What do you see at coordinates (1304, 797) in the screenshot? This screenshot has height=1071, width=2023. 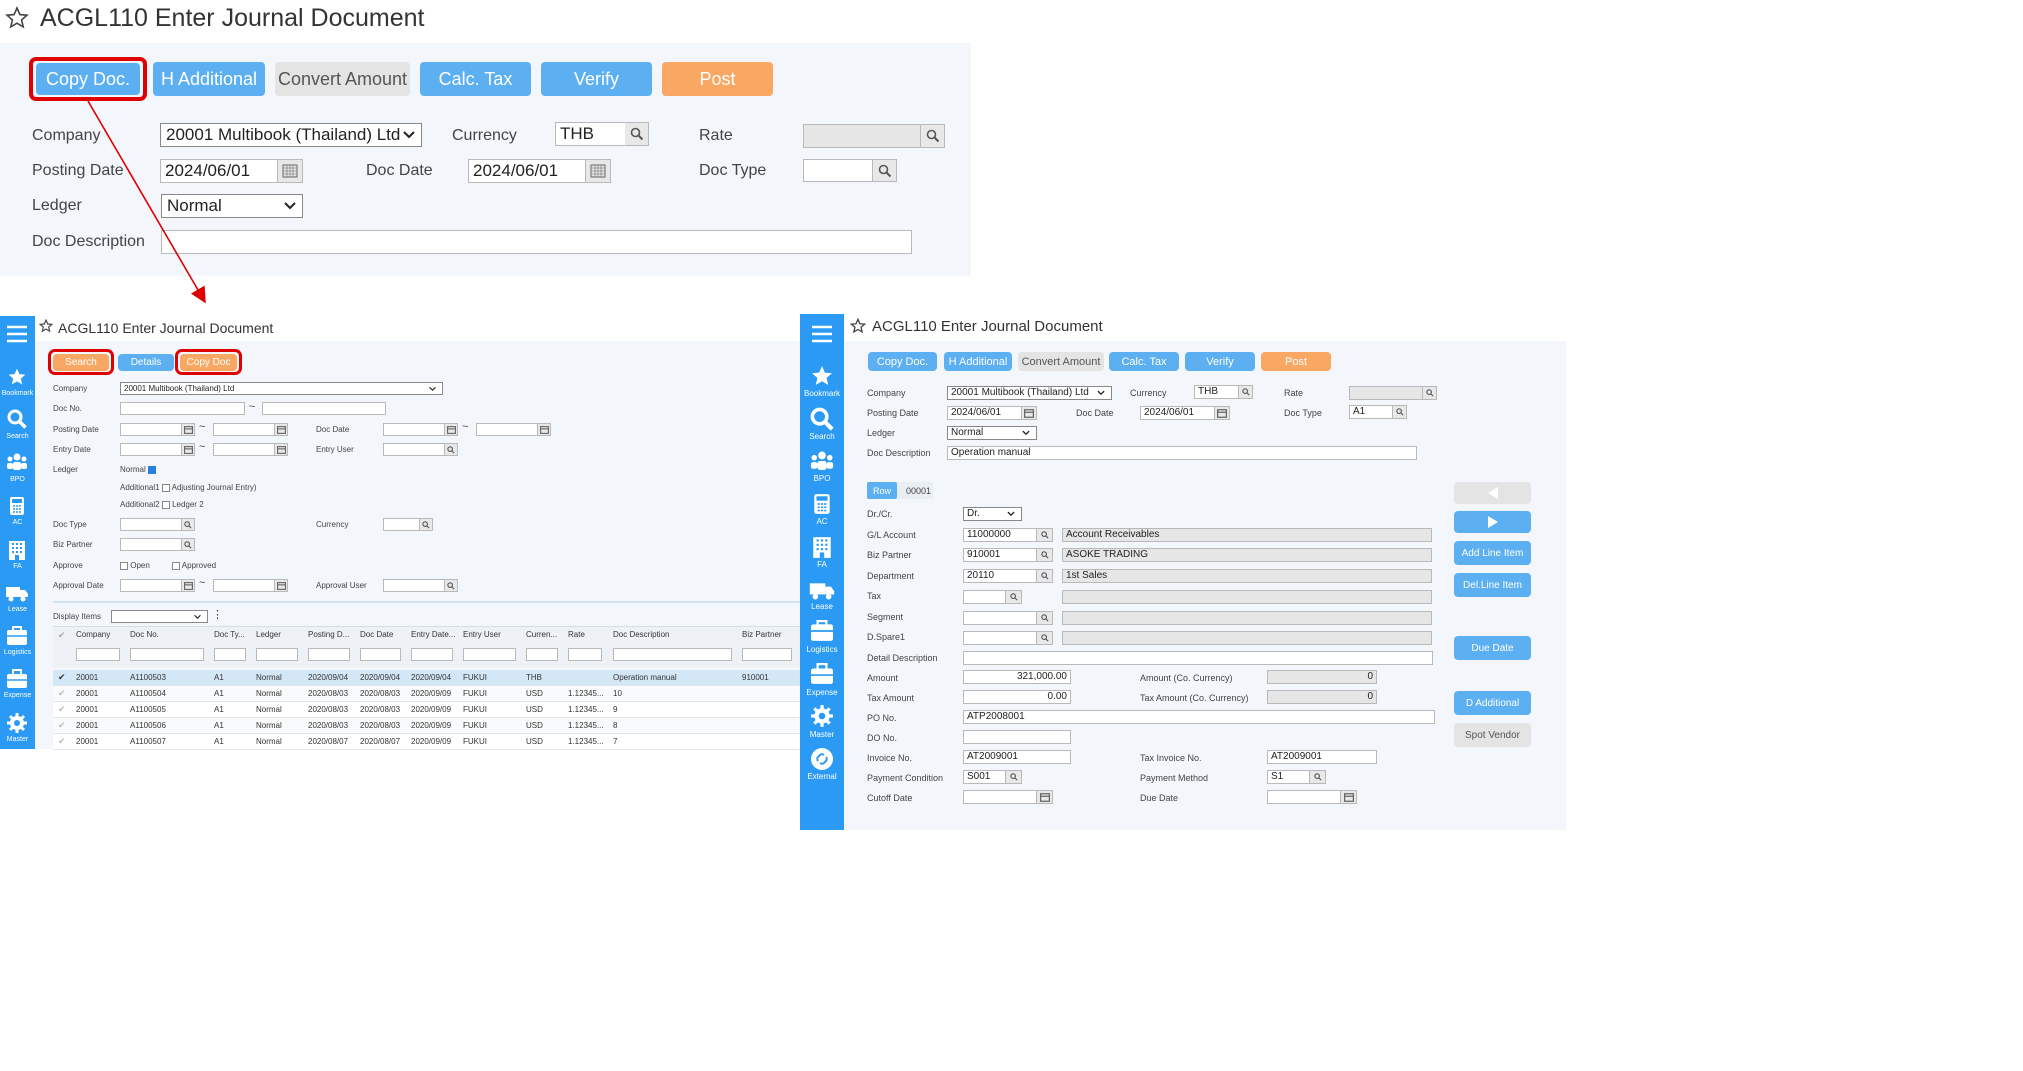 I see `due-date-field` at bounding box center [1304, 797].